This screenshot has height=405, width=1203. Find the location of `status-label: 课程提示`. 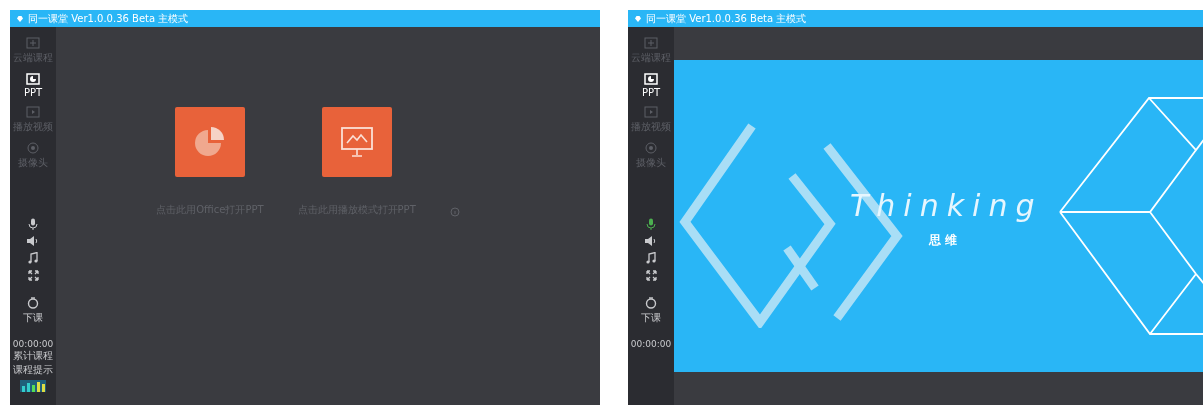

status-label: 课程提示 is located at coordinates (33, 370).